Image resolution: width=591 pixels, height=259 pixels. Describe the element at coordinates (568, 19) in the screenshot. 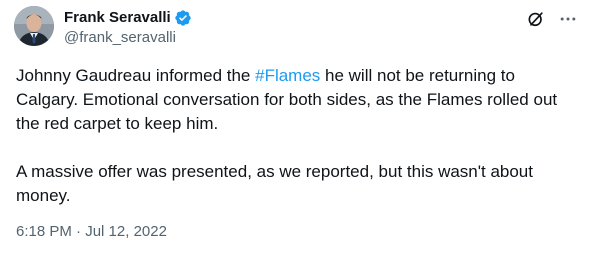

I see `more-icon` at that location.